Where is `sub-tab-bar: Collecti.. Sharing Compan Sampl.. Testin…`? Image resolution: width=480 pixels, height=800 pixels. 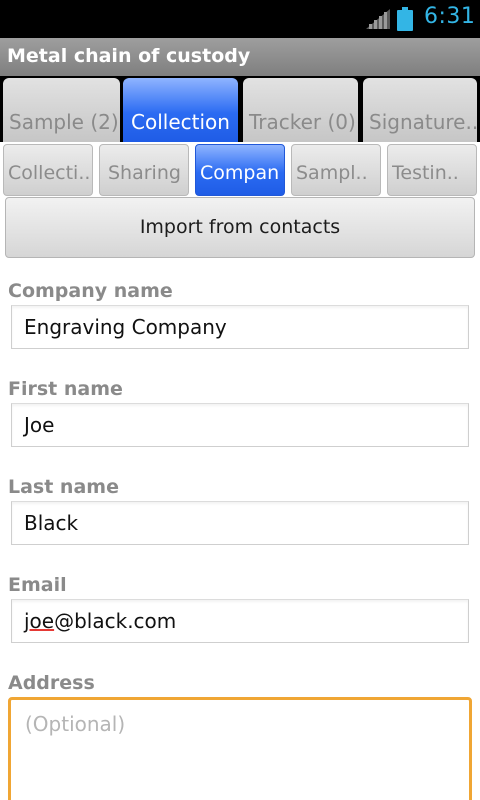 sub-tab-bar: Collecti.. Sharing Compan Sampl.. Testin… is located at coordinates (240, 169).